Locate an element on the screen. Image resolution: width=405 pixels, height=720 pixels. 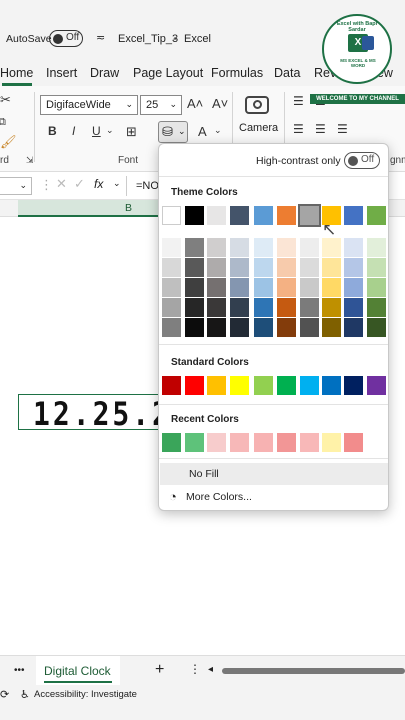
font-size-select: 25 ⌄ is located at coordinates (161, 105).